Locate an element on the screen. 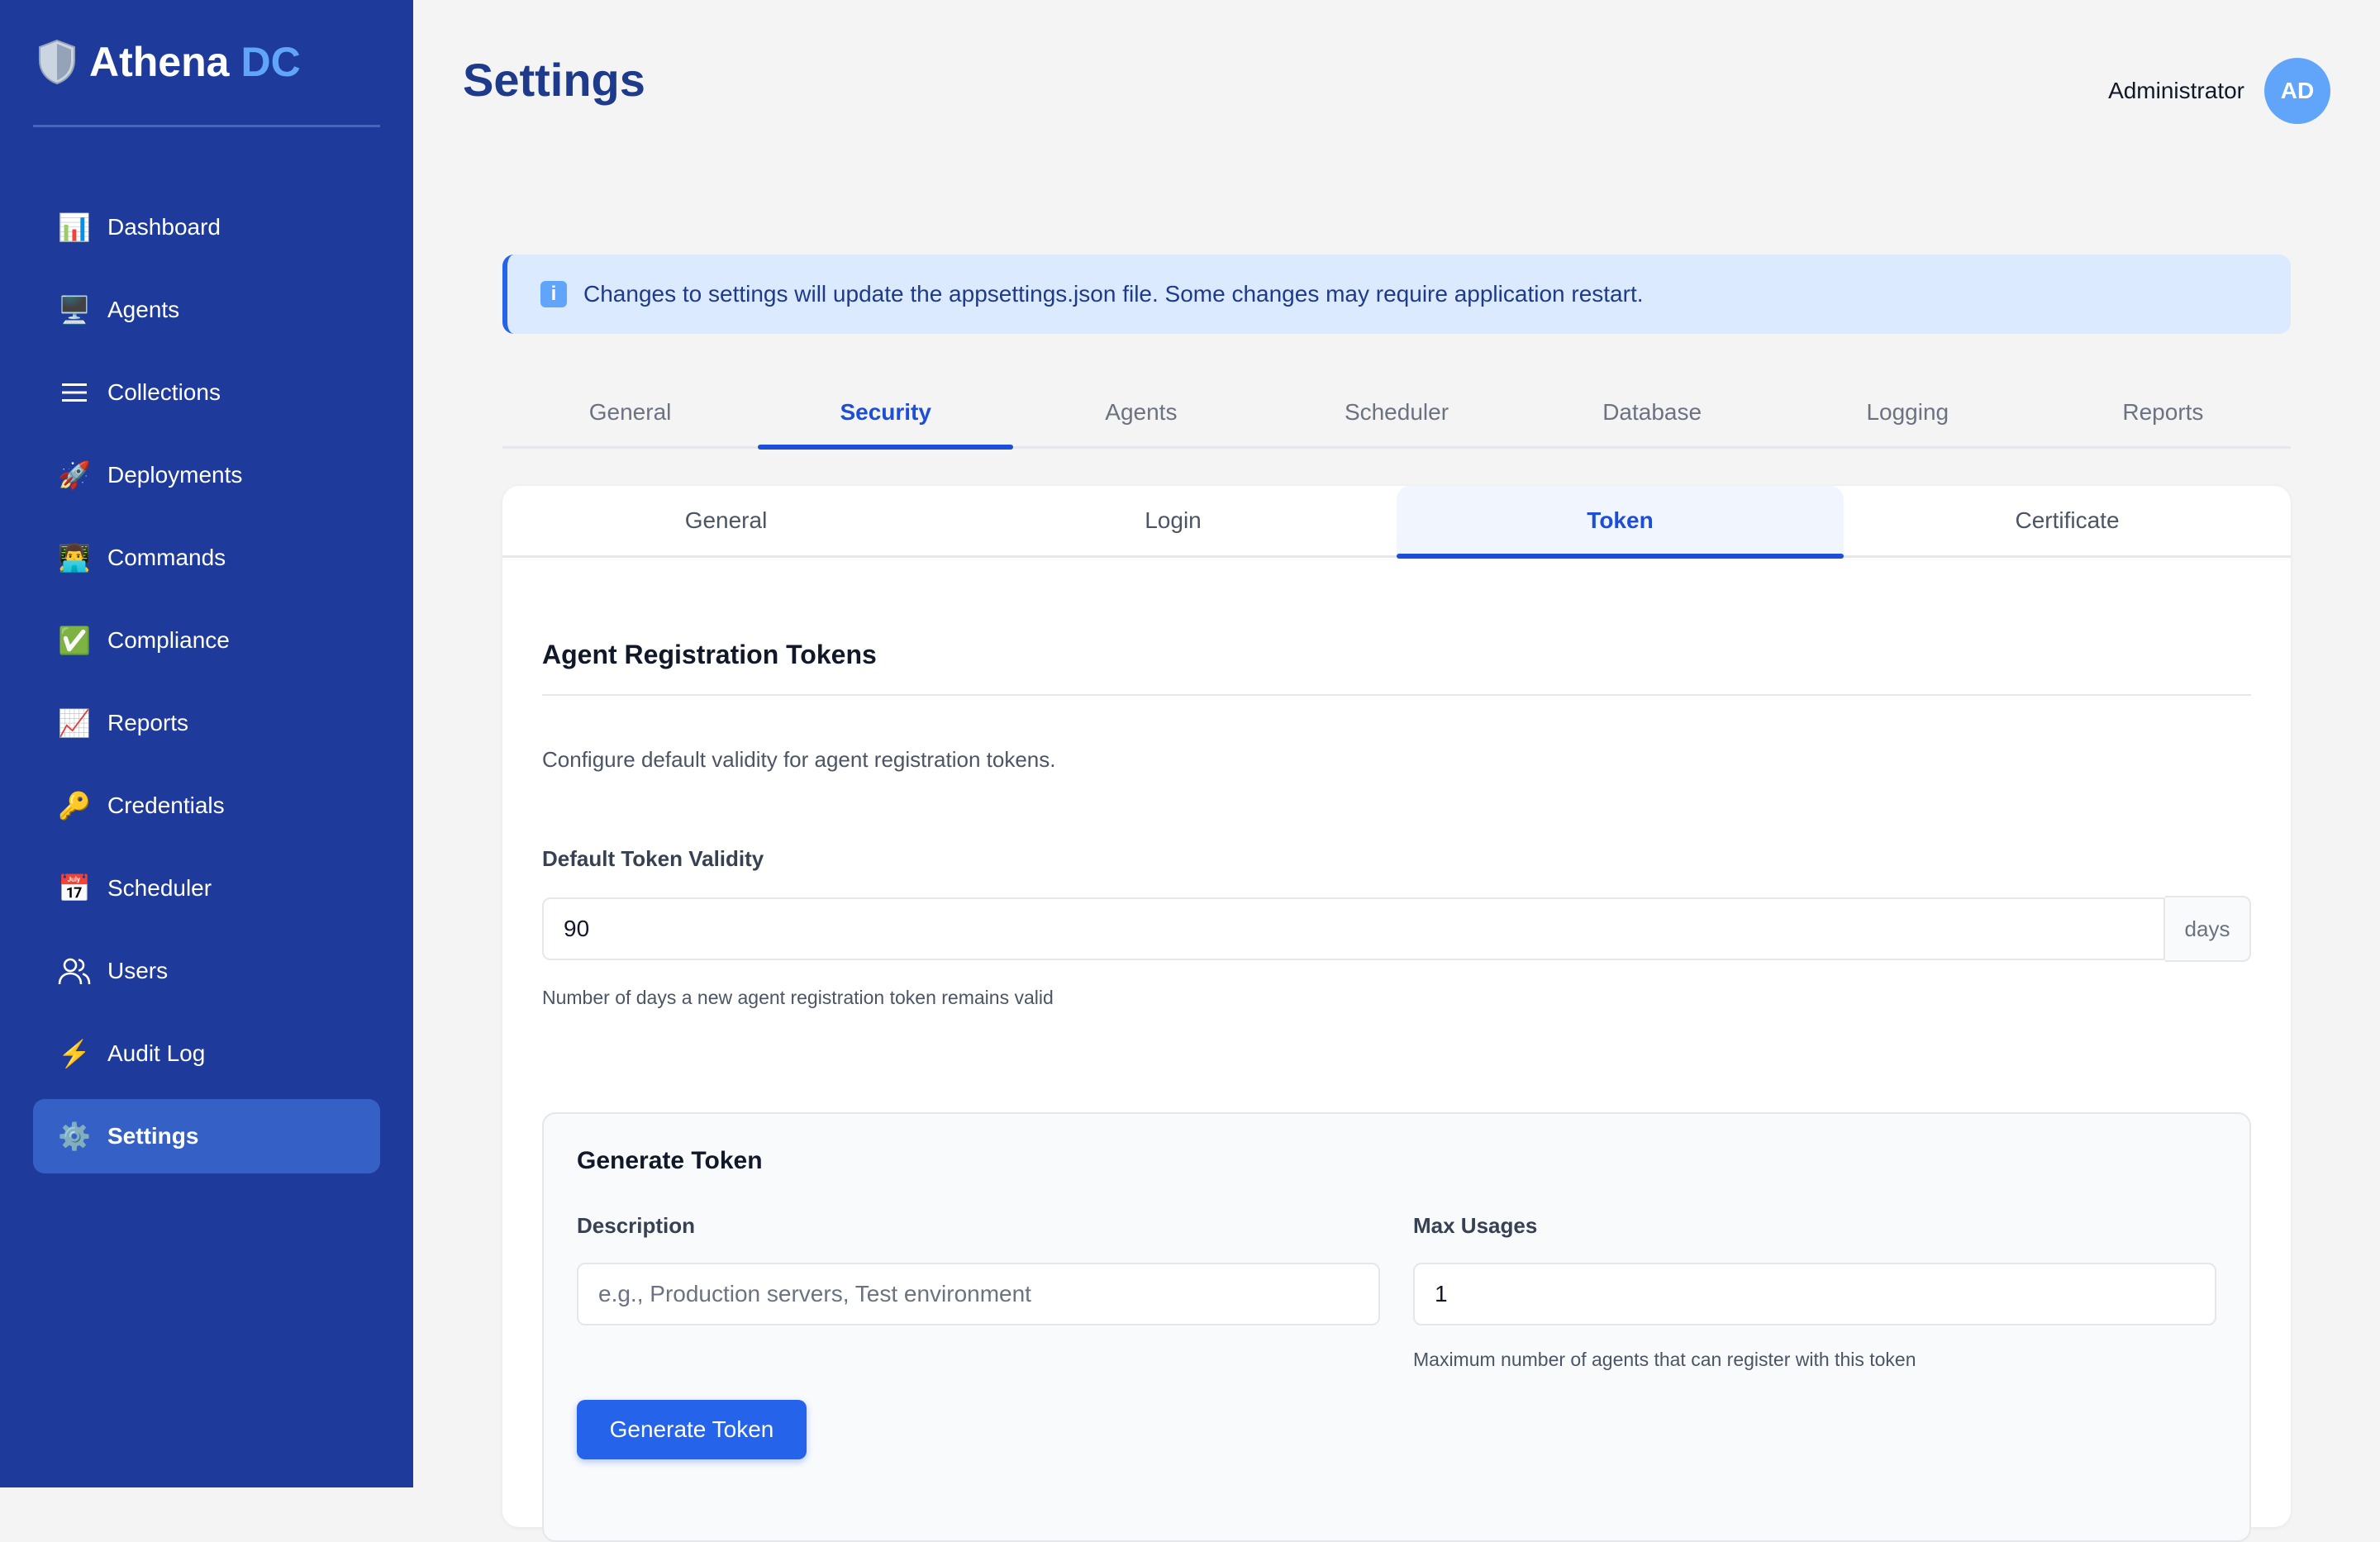 This screenshot has width=2380, height=1542. sidebar-item-audit-log: ⚡ Audit Log is located at coordinates (206, 1053).